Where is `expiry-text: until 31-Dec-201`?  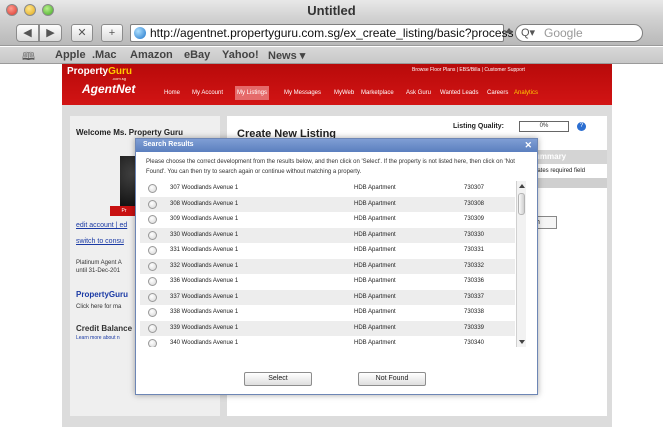
expiry-text: until 31-Dec-201 is located at coordinates (98, 271).